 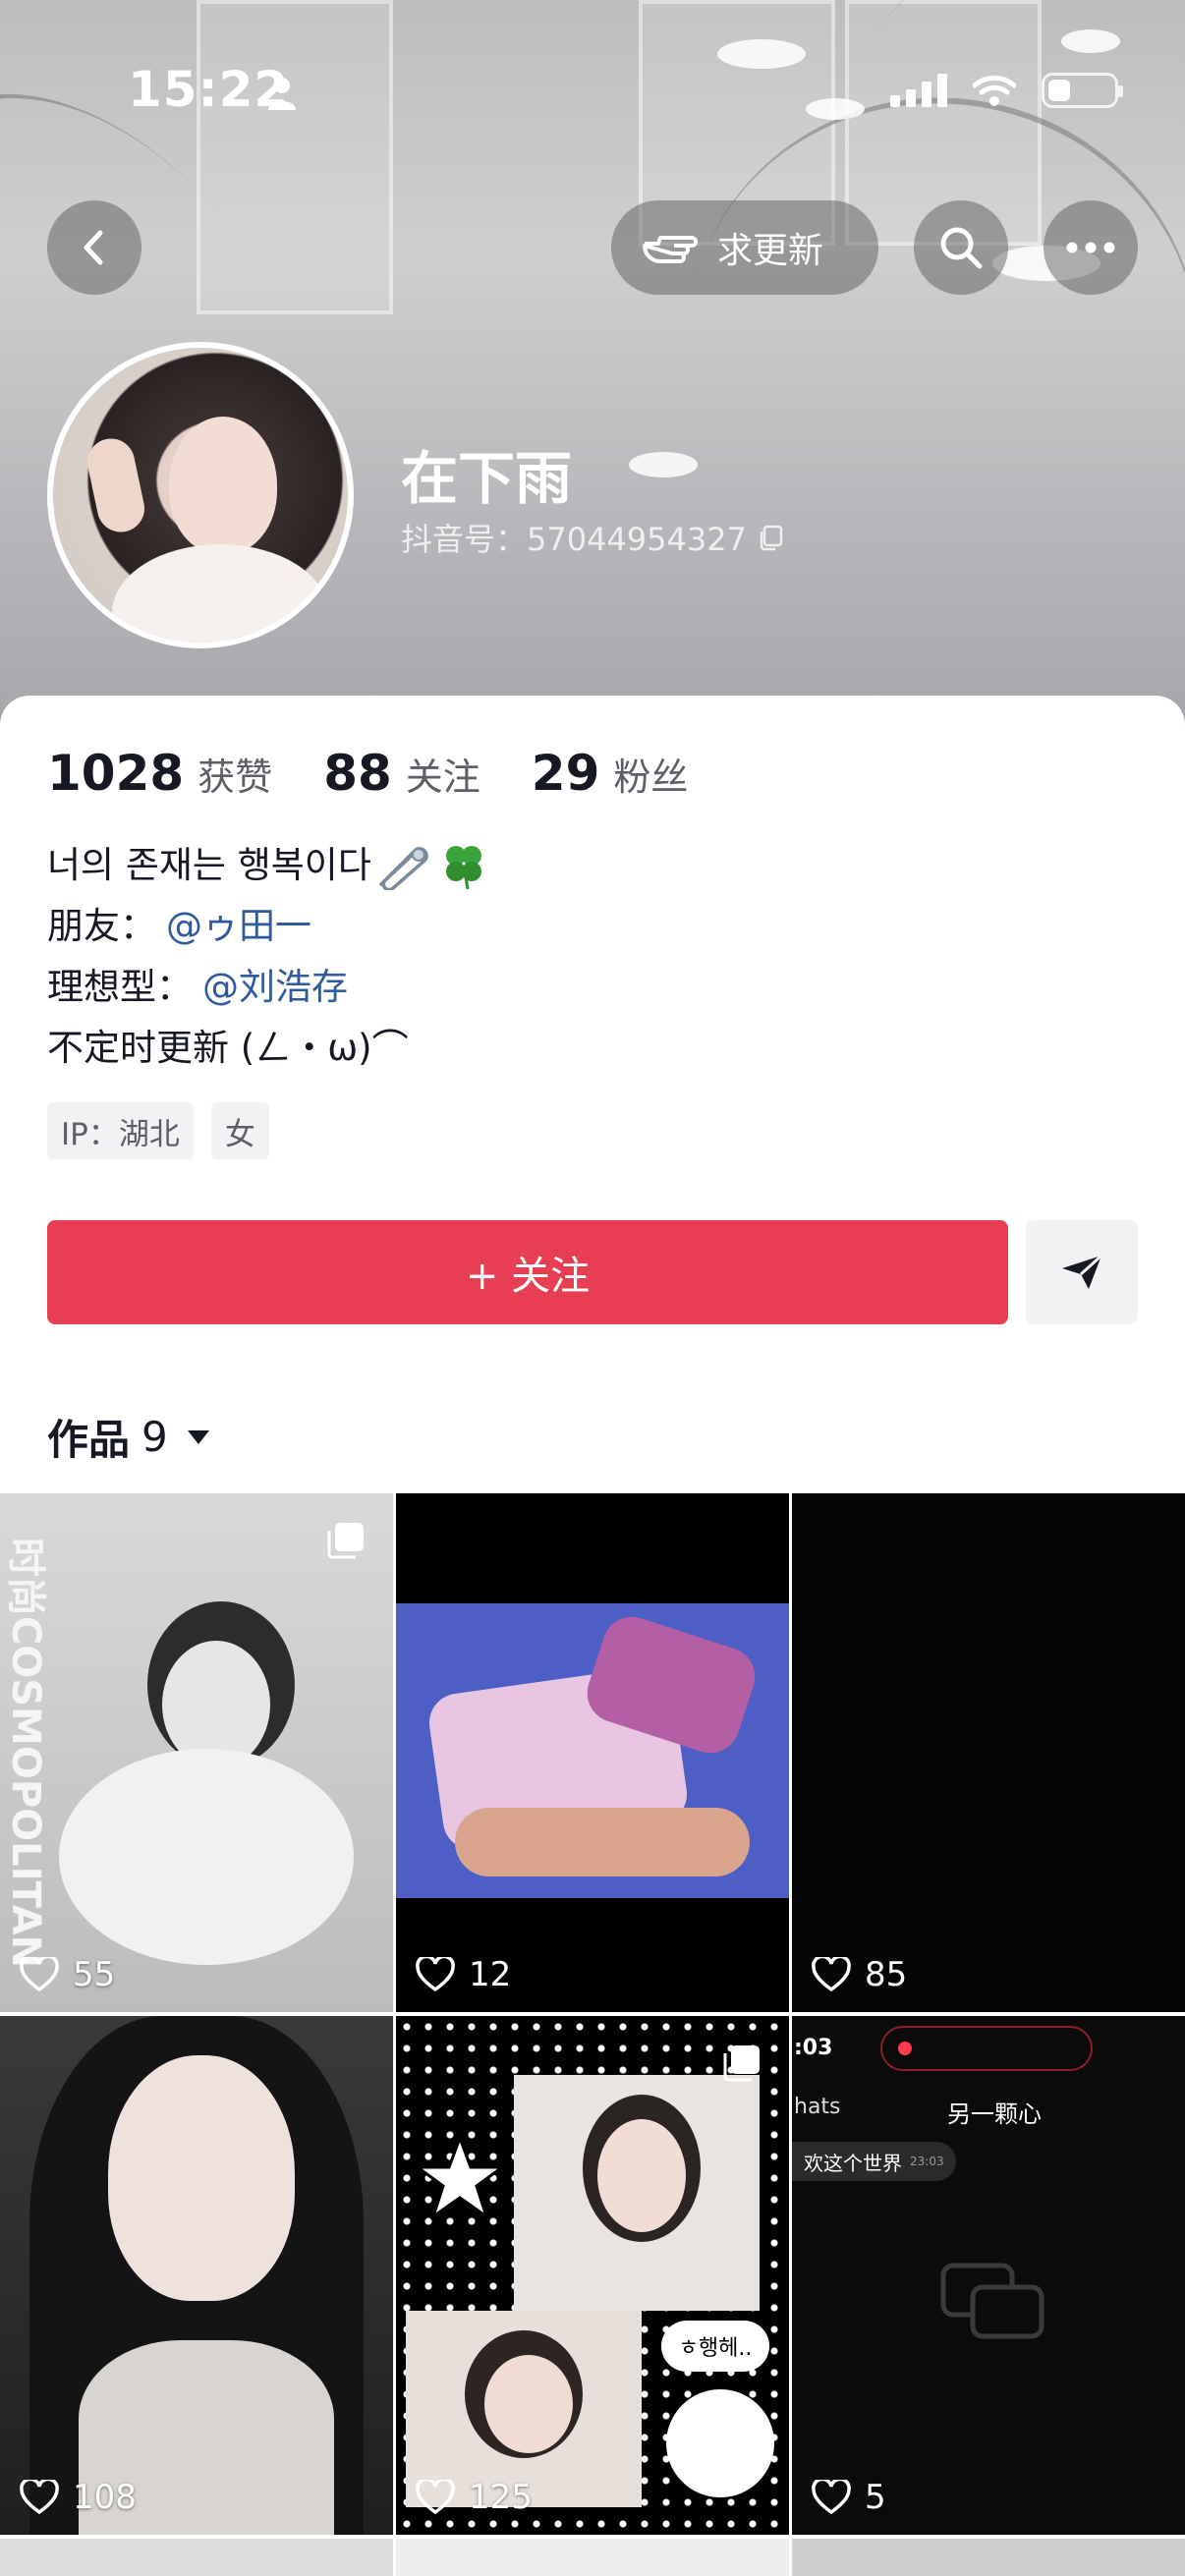 I want to click on mention-link: @ゥ田一, so click(x=239, y=926).